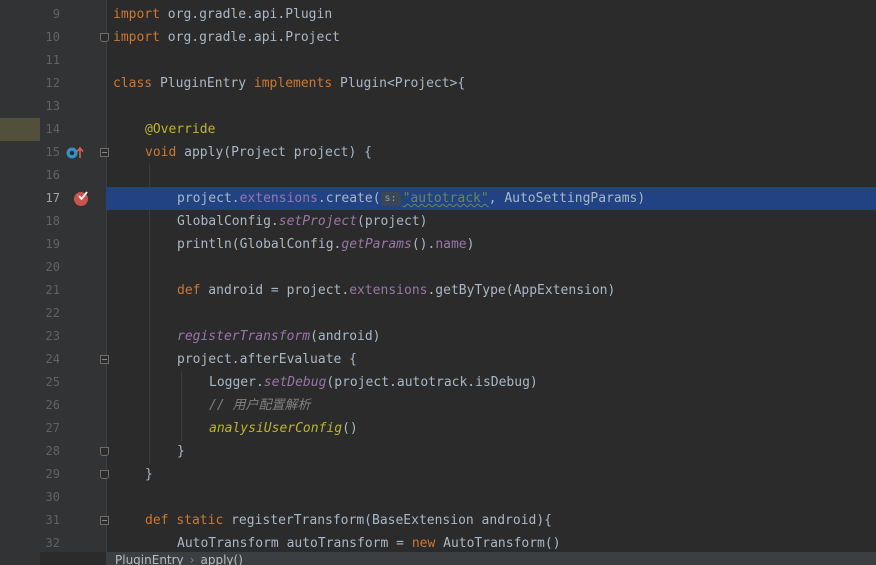 The height and width of the screenshot is (565, 876). I want to click on line-number: 19, so click(52, 244).